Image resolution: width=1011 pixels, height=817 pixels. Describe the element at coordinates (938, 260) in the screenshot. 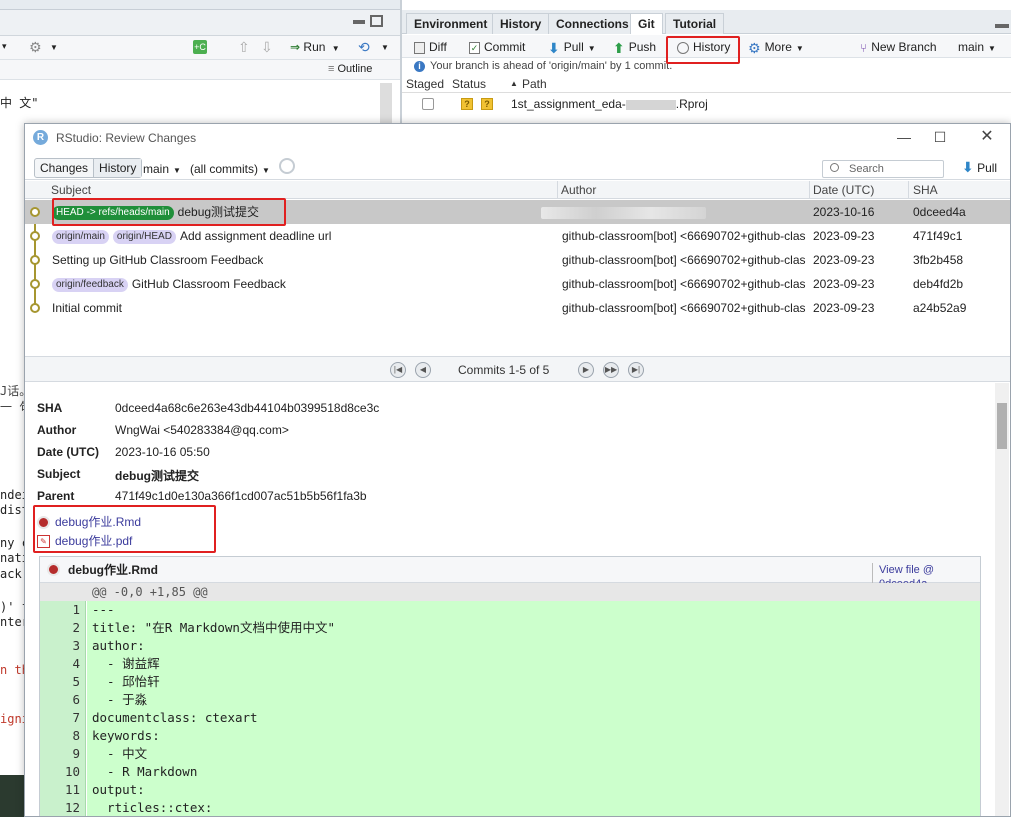

I see `commit-sha: 3fb2b458` at that location.